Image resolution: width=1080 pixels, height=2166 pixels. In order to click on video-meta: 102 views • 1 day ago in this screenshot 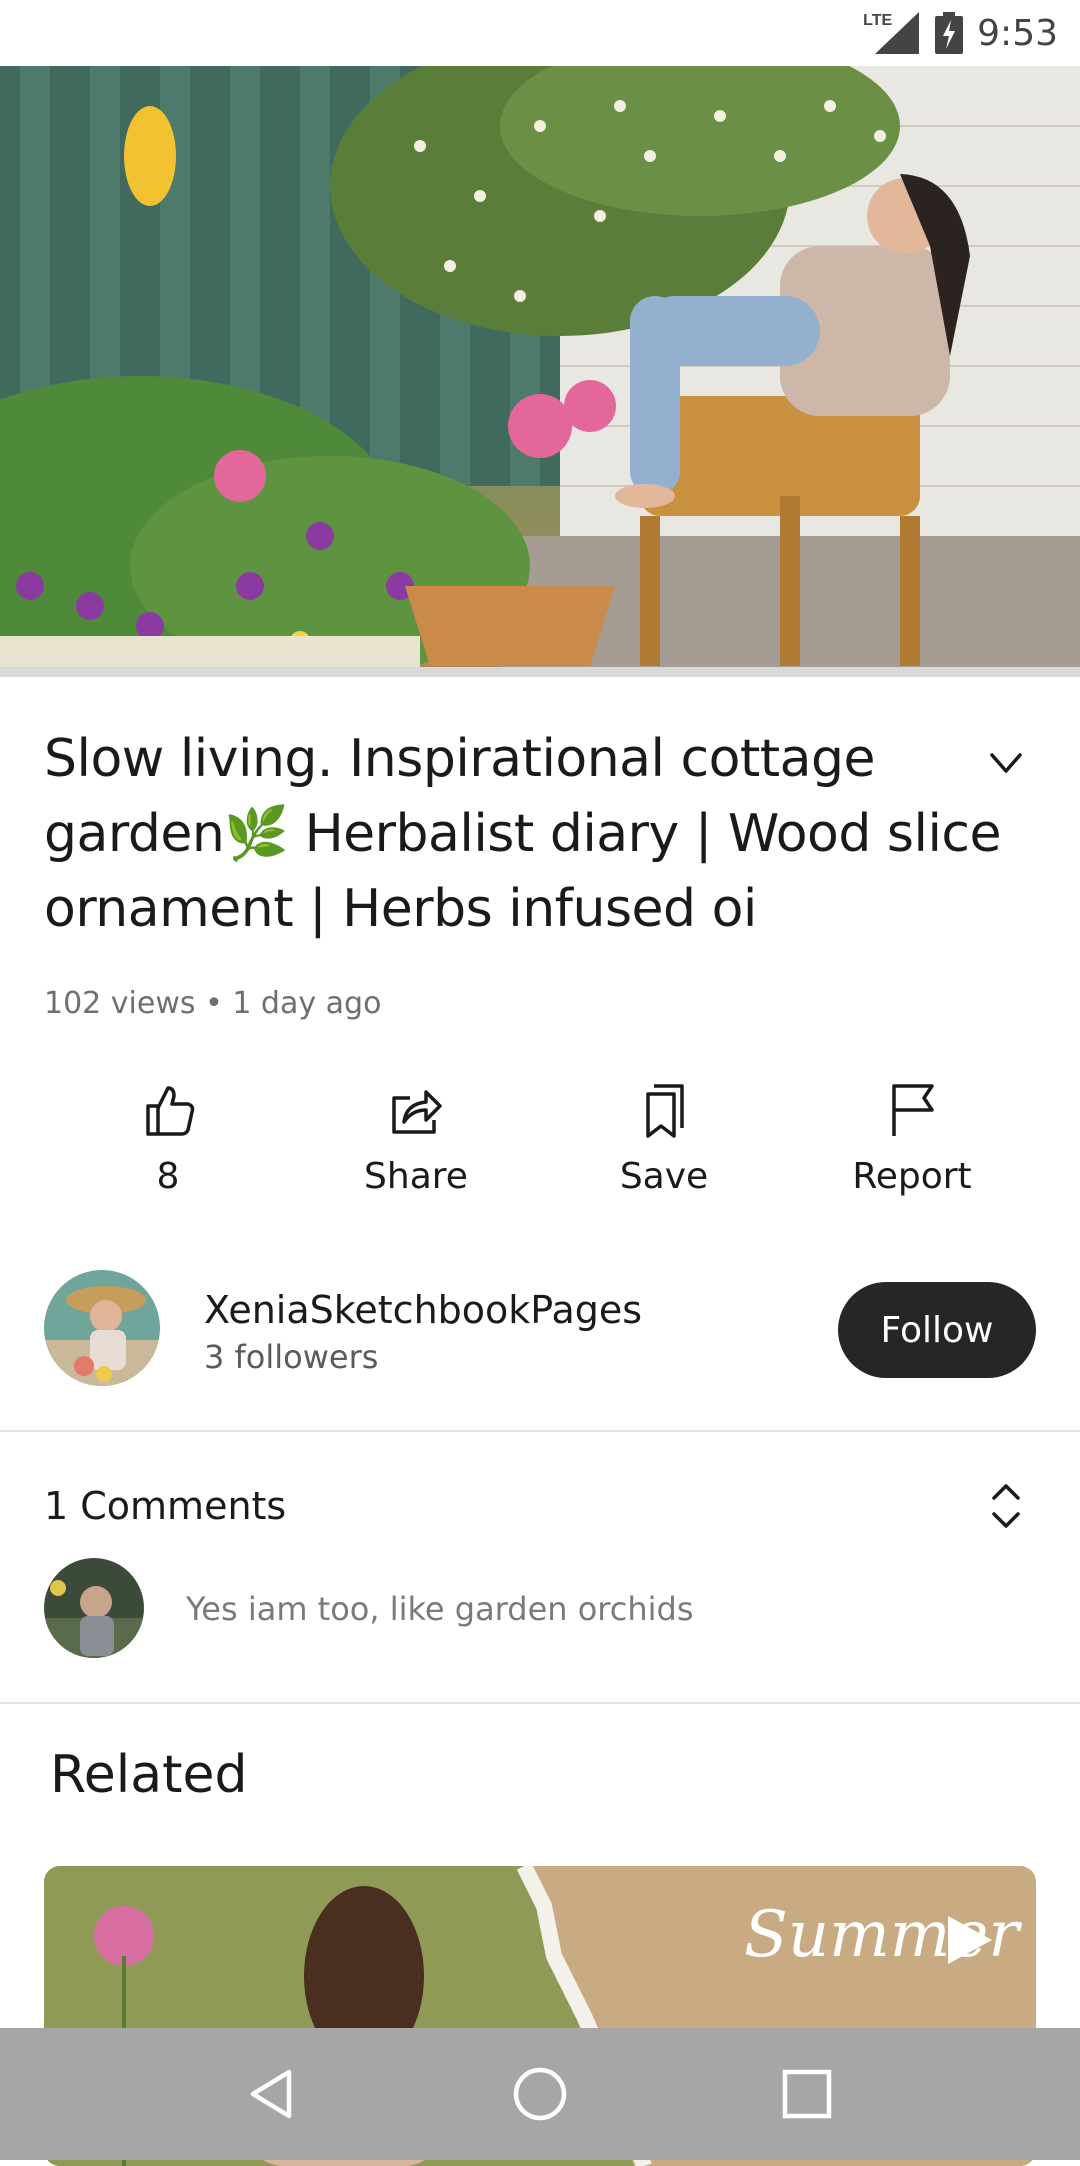, I will do `click(212, 1003)`.